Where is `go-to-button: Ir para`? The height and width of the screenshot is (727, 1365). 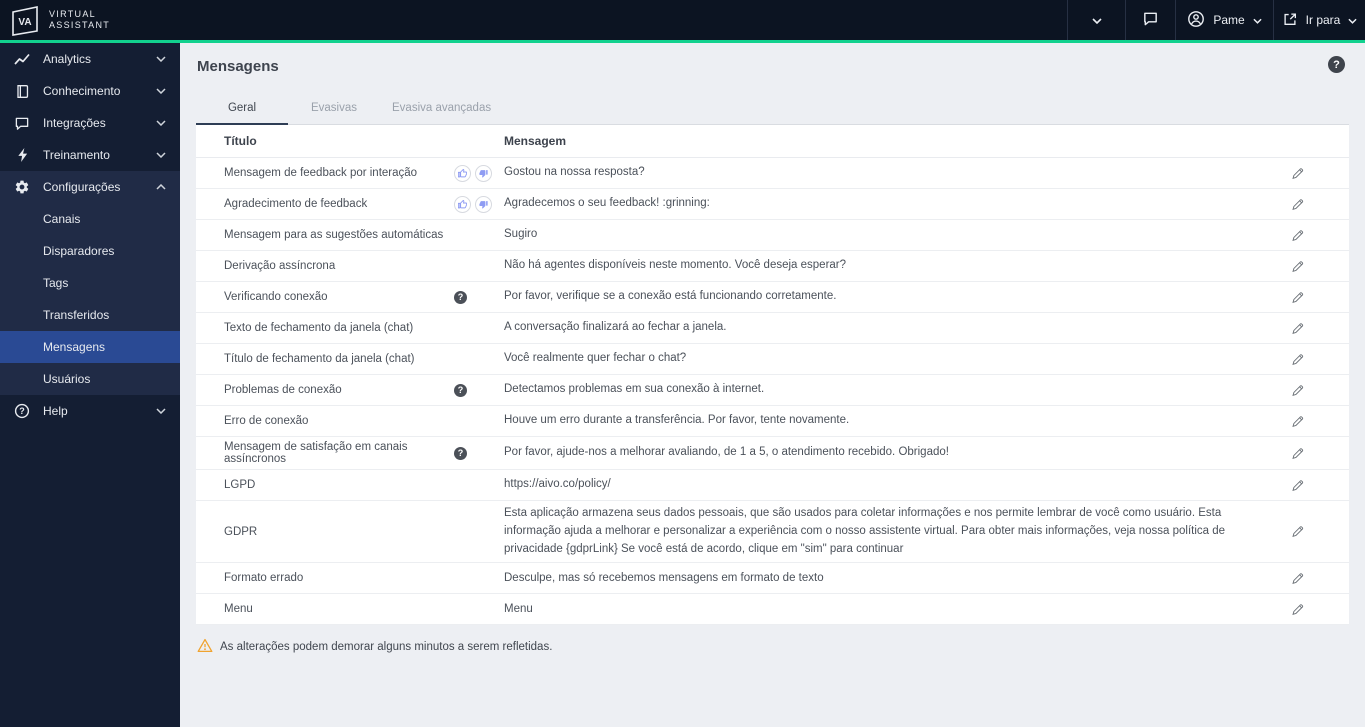 go-to-button: Ir para is located at coordinates (1319, 20).